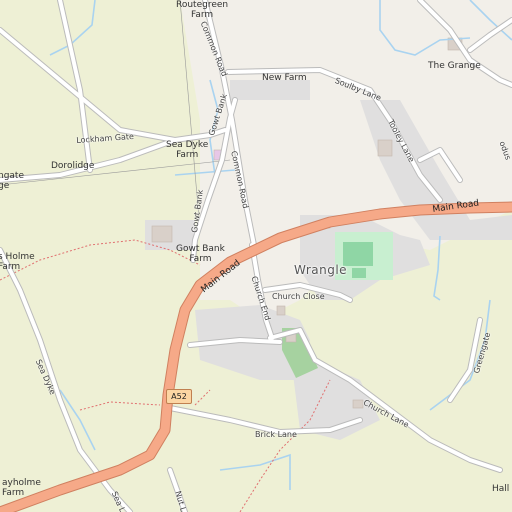 The image size is (512, 512). What do you see at coordinates (73, 166) in the screenshot?
I see `dorolidge-label: Dorolidge` at bounding box center [73, 166].